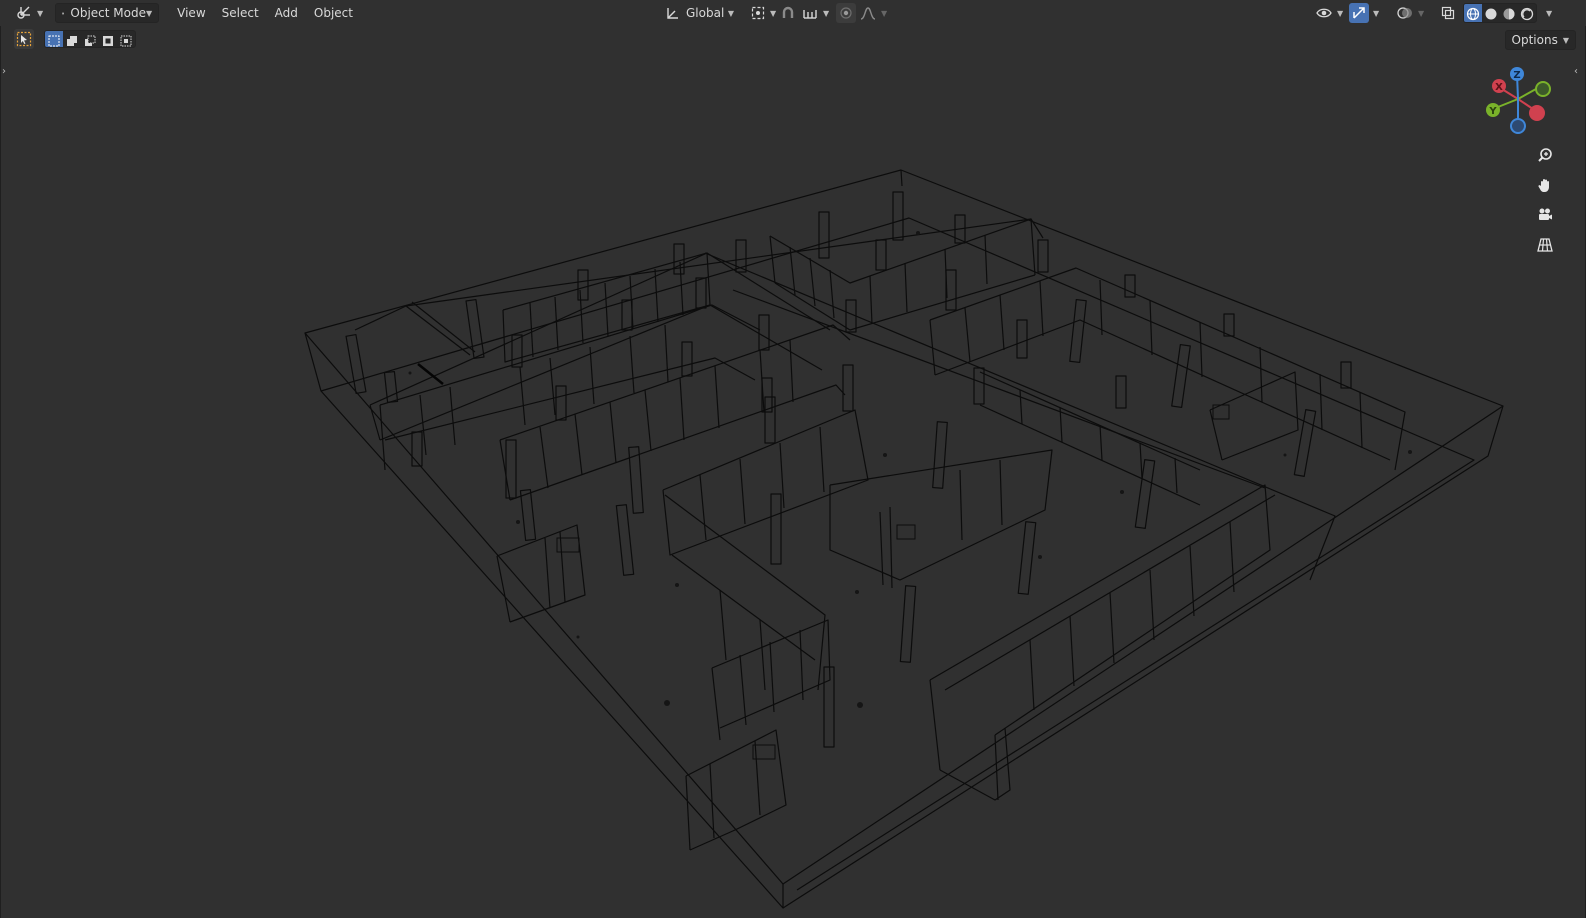 The width and height of the screenshot is (1586, 918). I want to click on gizmo-toggle, so click(1359, 13).